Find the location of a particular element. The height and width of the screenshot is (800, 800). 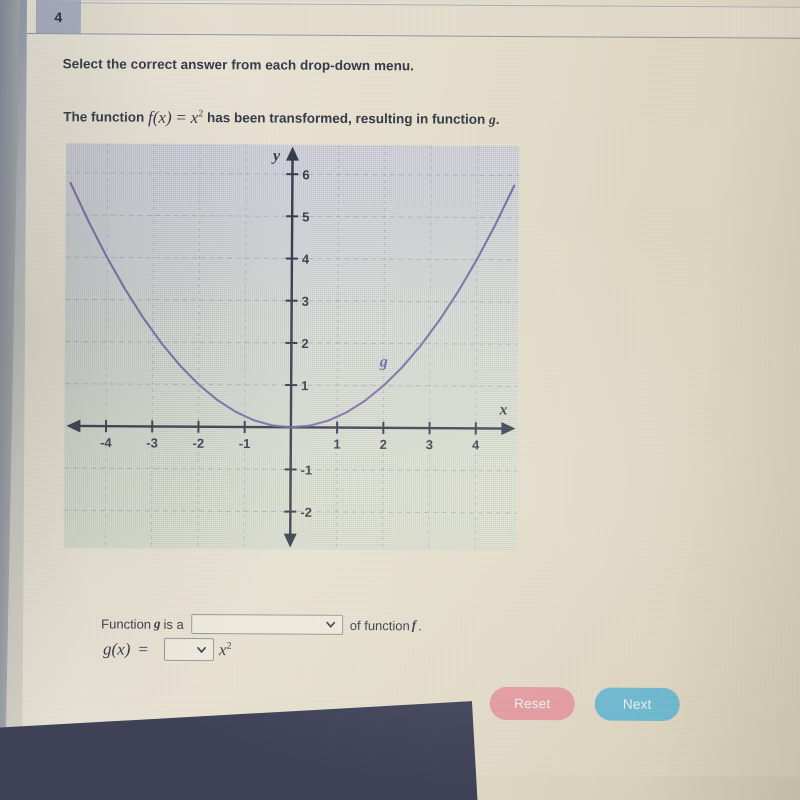

function-exponent: 2 is located at coordinates (201, 114).